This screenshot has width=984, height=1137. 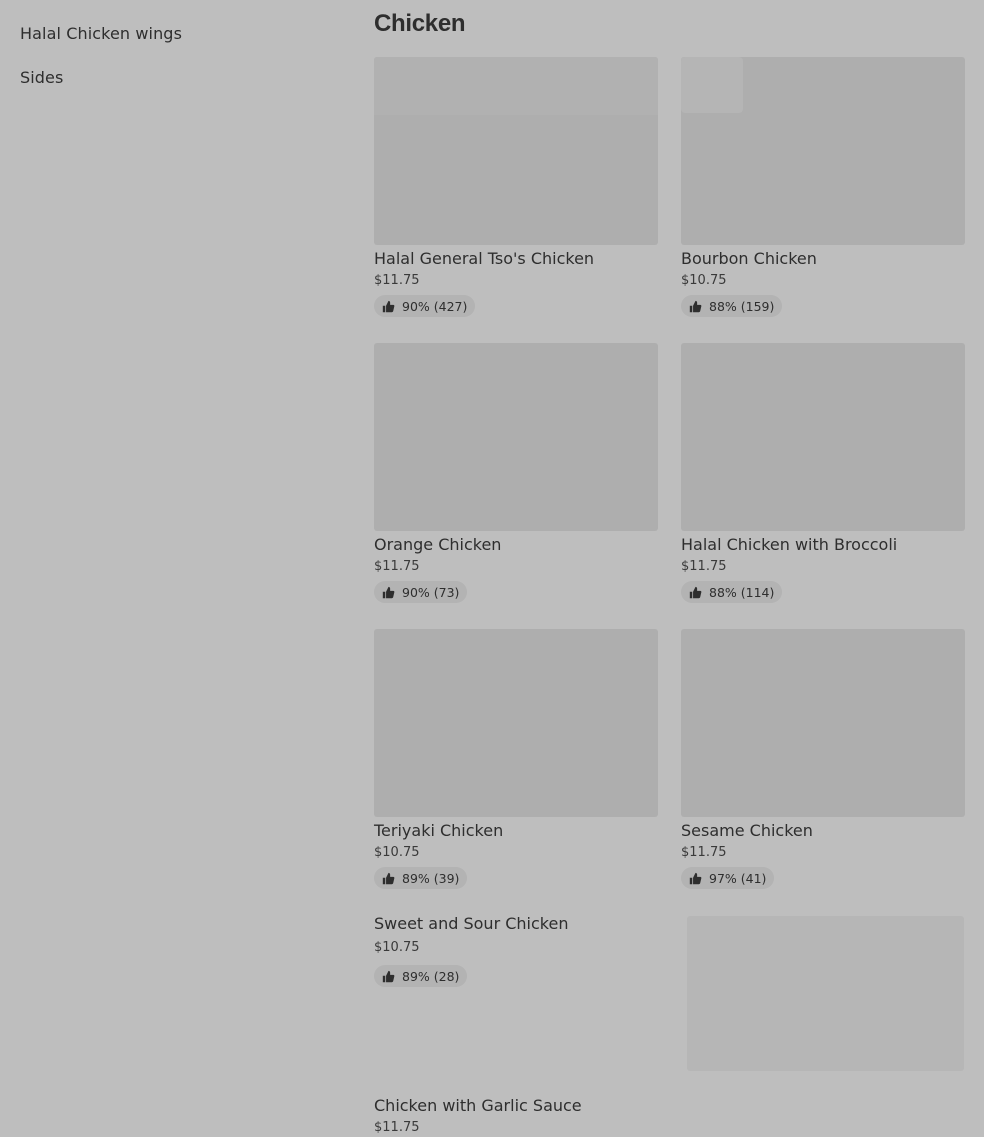 I want to click on rating-text: 88% (114), so click(x=741, y=592).